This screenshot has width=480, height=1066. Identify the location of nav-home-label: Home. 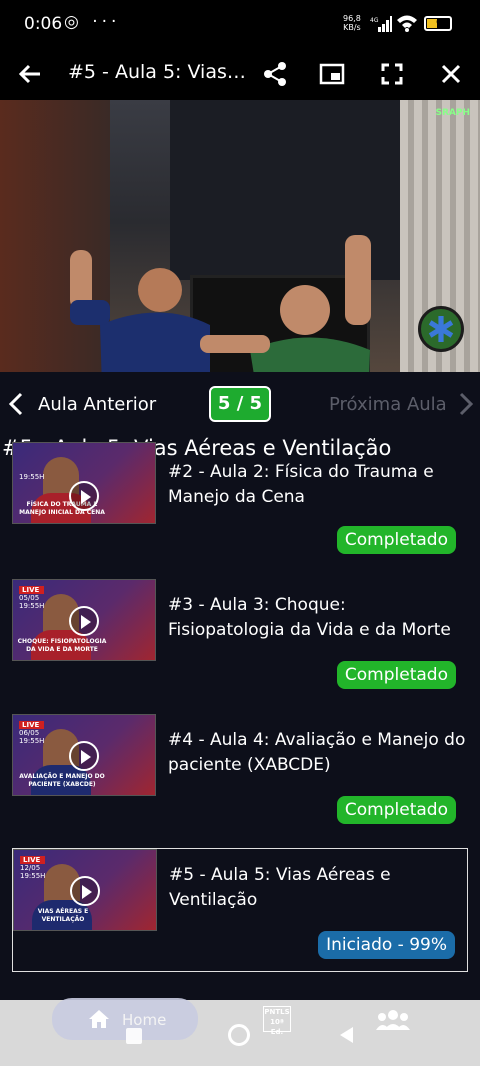
(144, 1020).